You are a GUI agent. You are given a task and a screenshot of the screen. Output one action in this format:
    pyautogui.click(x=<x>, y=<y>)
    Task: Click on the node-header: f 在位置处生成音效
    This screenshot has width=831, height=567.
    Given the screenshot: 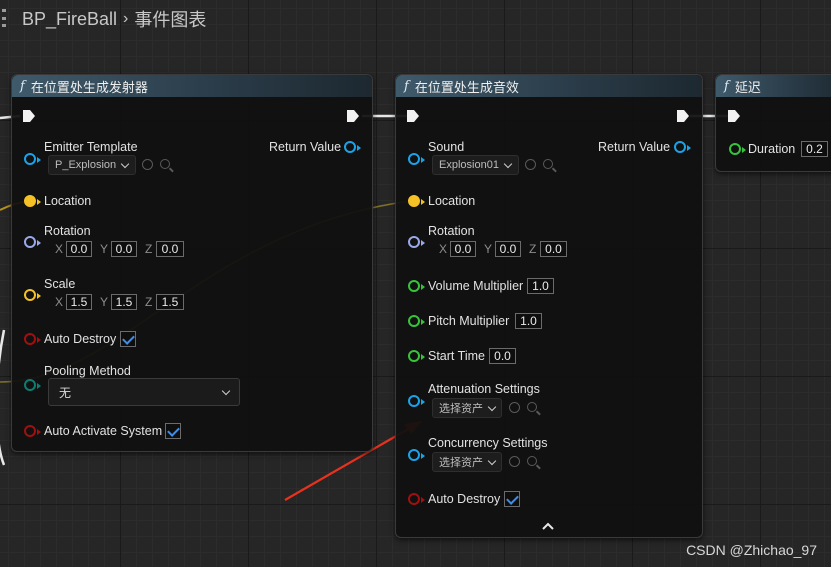 What is the action you would take?
    pyautogui.click(x=549, y=86)
    